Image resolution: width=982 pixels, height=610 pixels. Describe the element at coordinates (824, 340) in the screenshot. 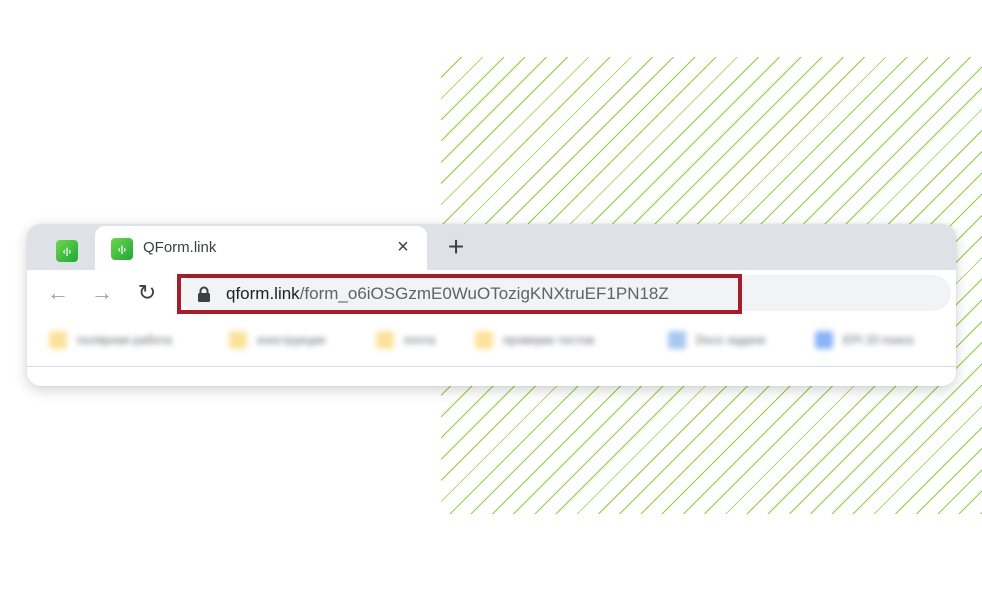

I see `bookmark-site-icon` at that location.